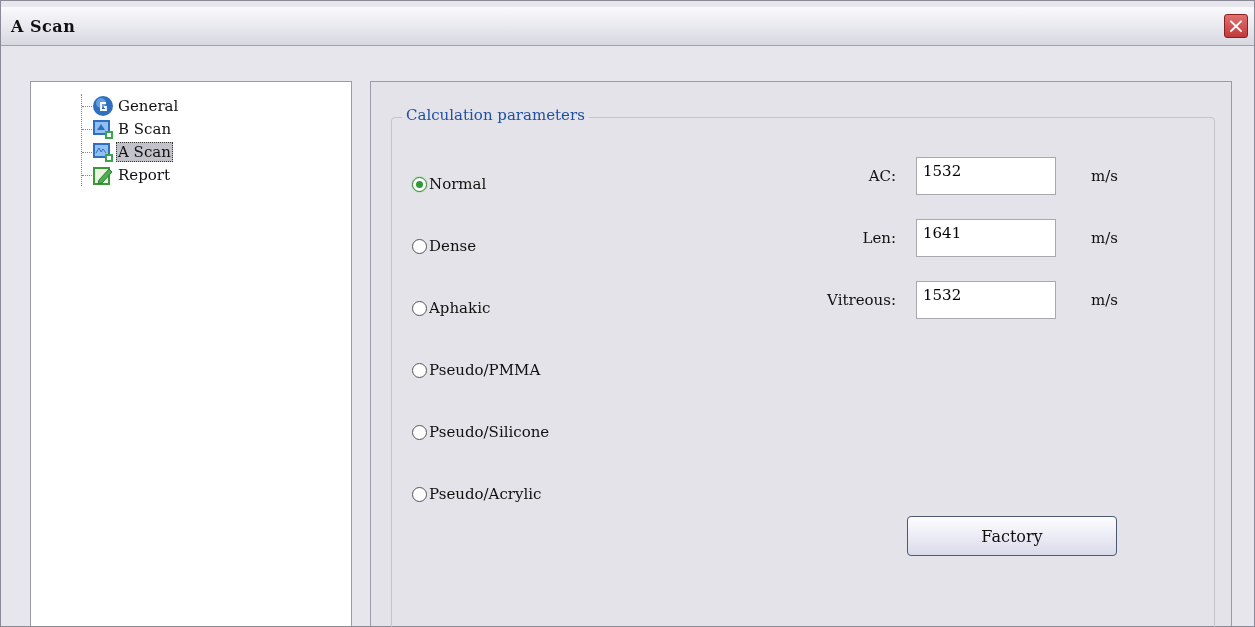  Describe the element at coordinates (1012, 536) in the screenshot. I see `factory-button: Factory` at that location.